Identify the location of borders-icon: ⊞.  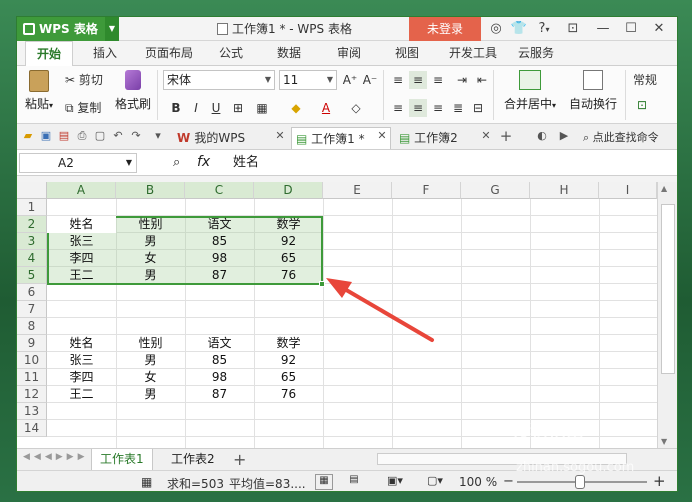
(238, 108).